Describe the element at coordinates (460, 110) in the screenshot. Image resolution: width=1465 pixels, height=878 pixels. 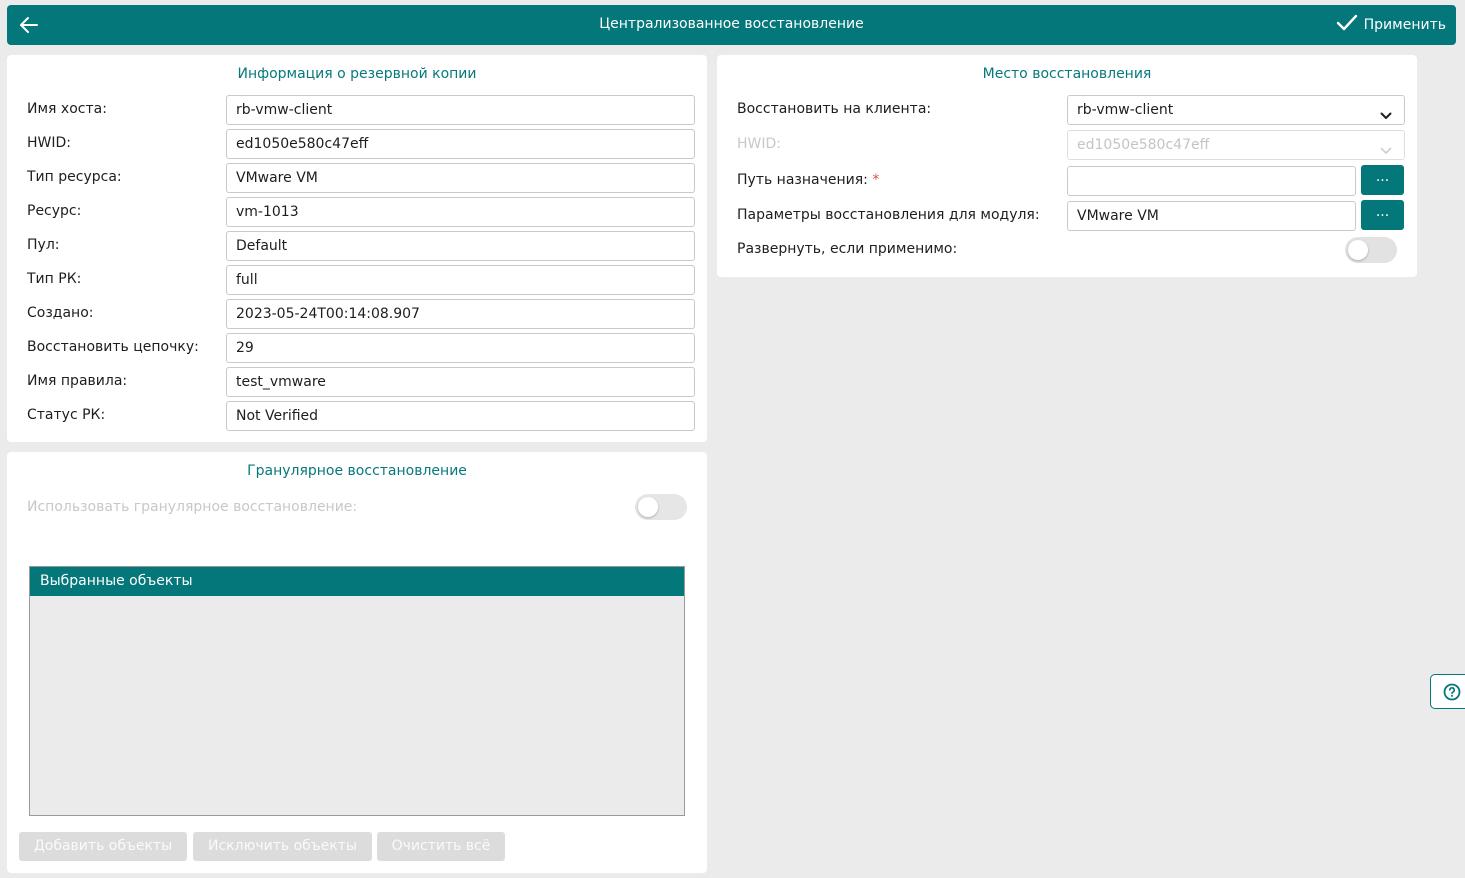
I see `hostname-field: rb-vmw-client` at that location.